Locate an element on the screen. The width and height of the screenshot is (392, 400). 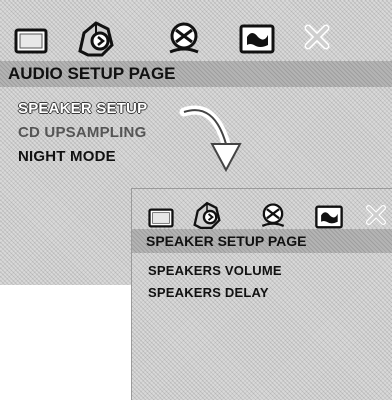
menu-item-speakers-volume: SPEAKERS VOLUME is located at coordinates (215, 270).